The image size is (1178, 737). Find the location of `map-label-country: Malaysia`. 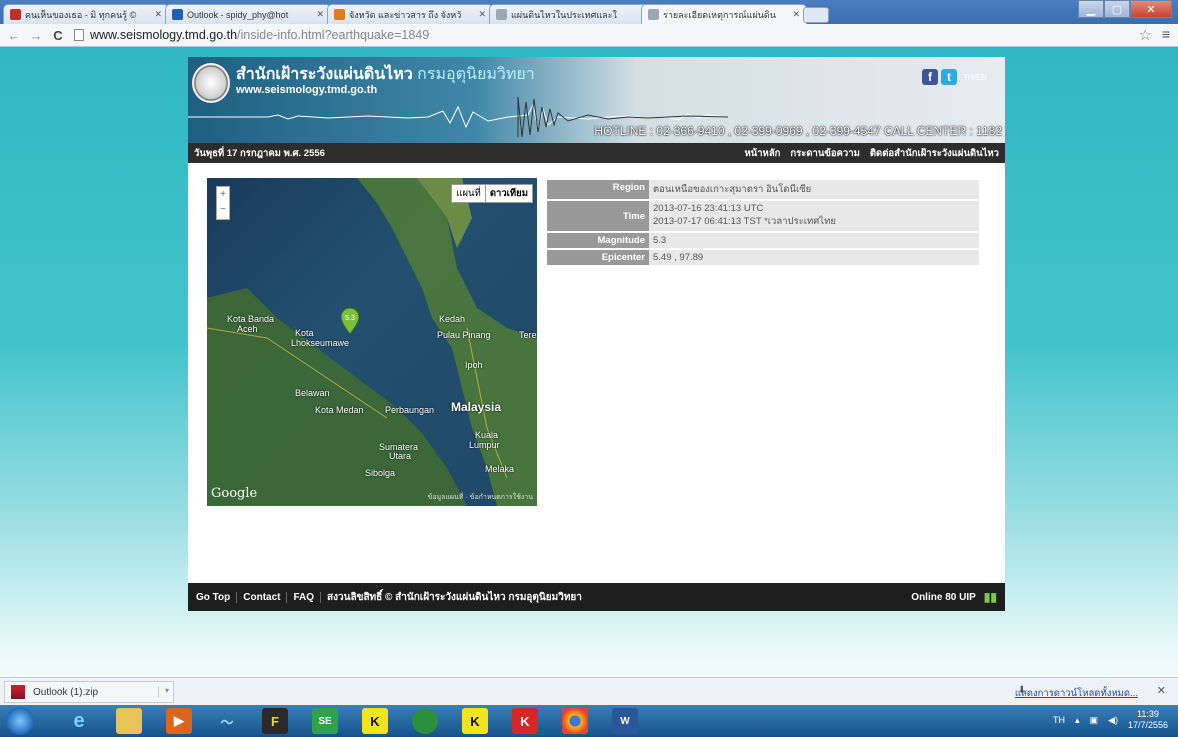

map-label-country: Malaysia is located at coordinates (476, 407).